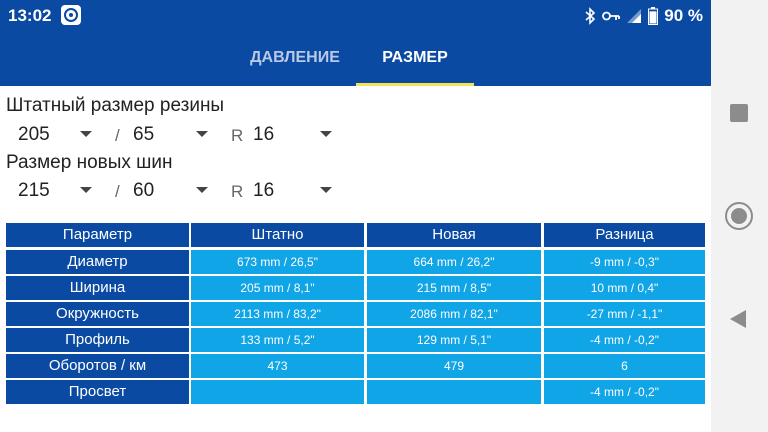  Describe the element at coordinates (624, 314) in the screenshot. I see `table-cell-diff: -27 mm / -1,1"` at that location.